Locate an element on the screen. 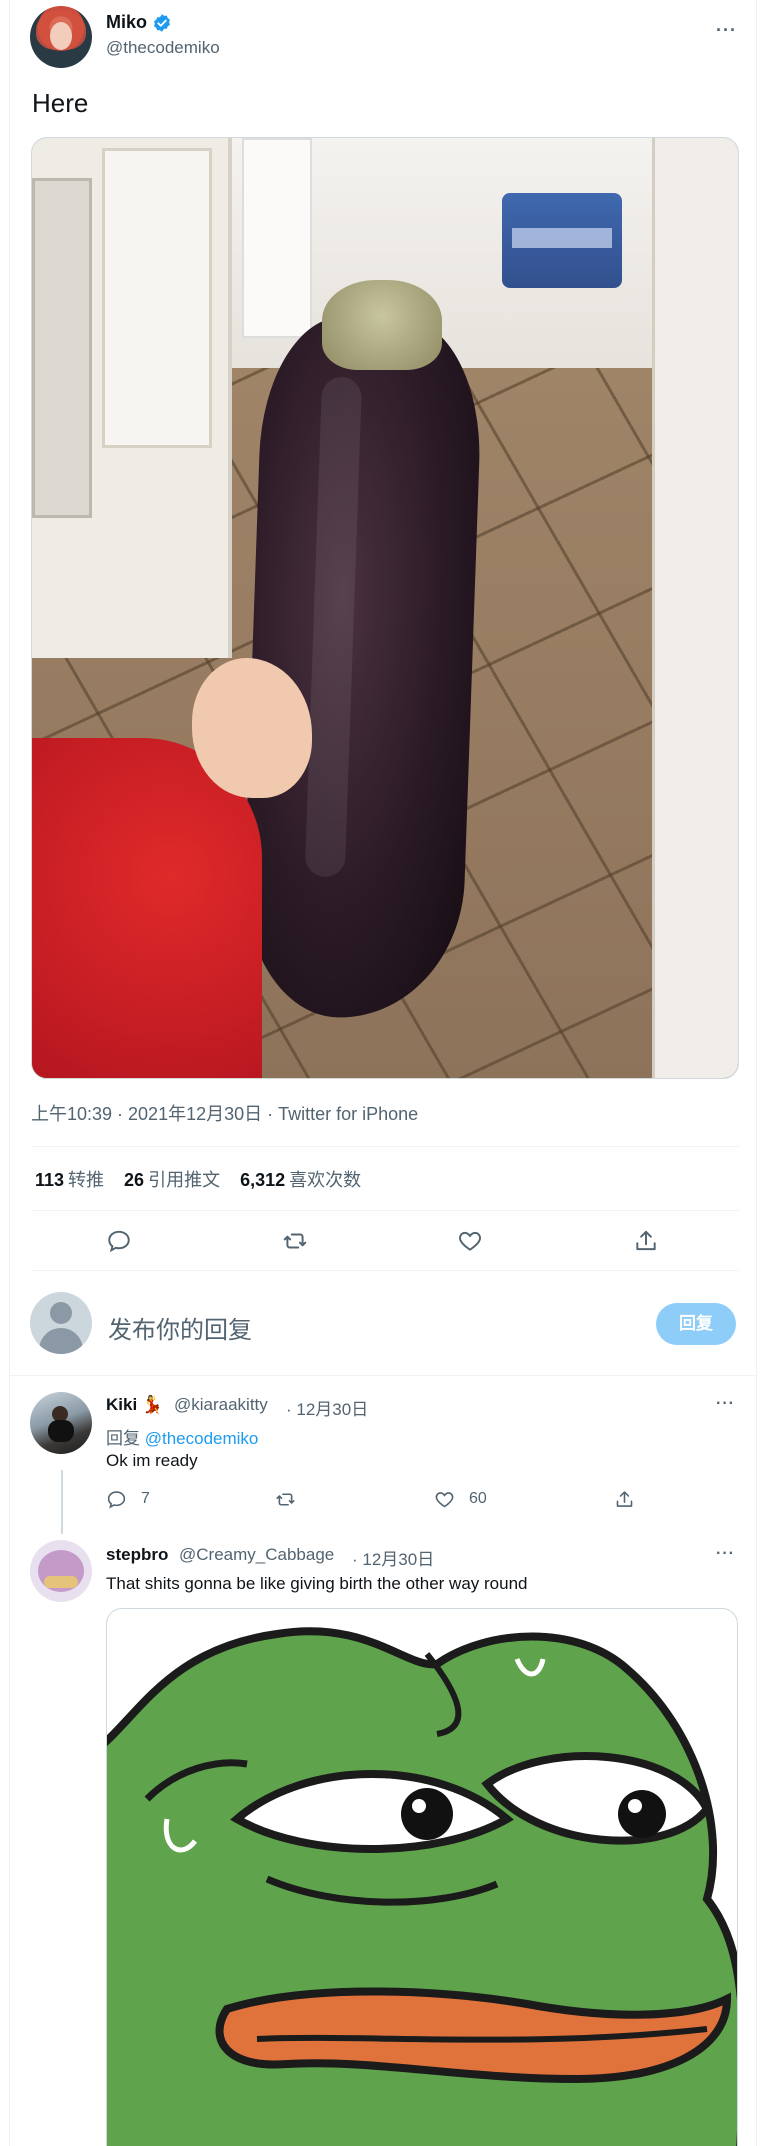 The image size is (761, 2146). tweet-stats: 113 转推 26 引用推文 6,312 喜欢次数 is located at coordinates (198, 1179).